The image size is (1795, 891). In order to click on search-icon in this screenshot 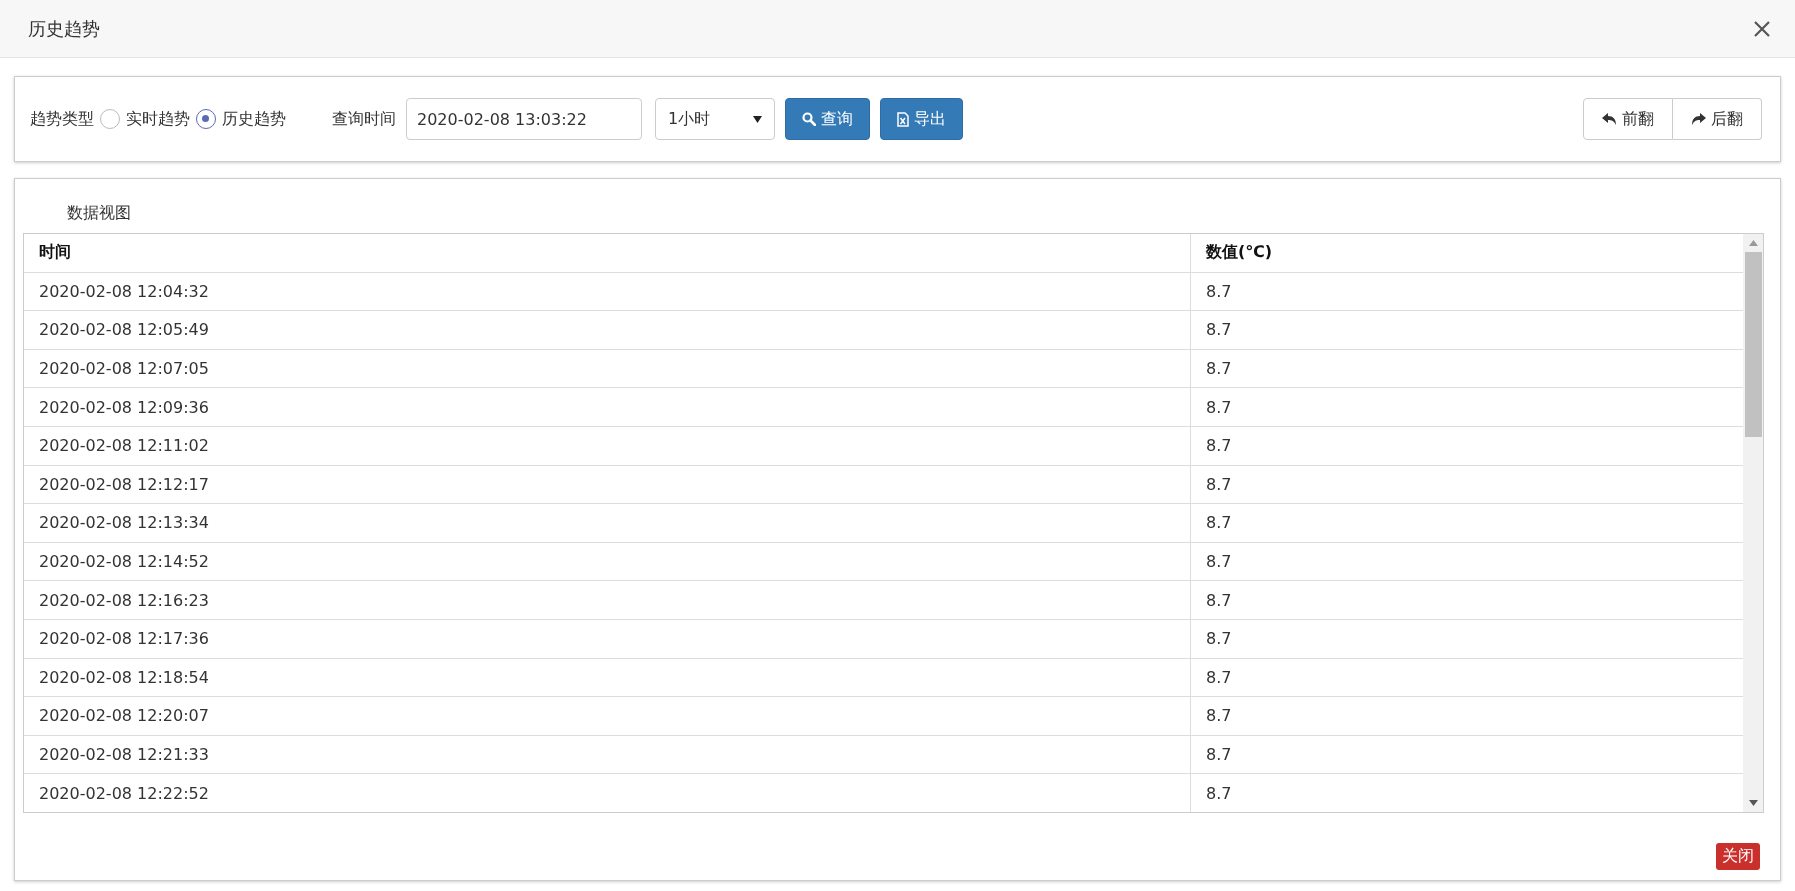, I will do `click(809, 119)`.